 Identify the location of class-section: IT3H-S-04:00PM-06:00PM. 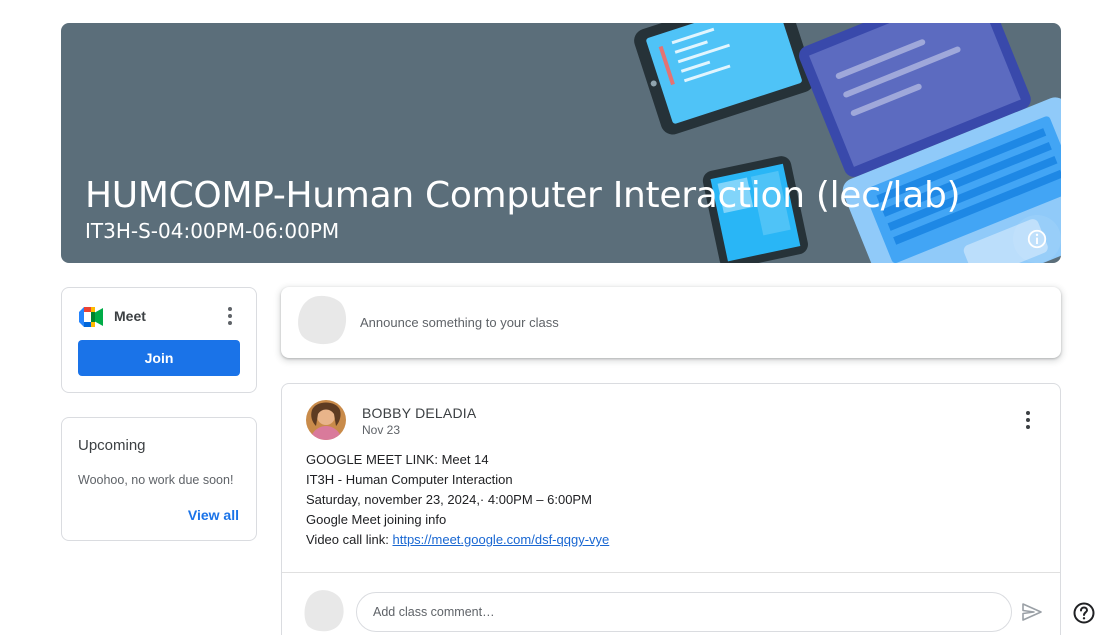
(212, 231).